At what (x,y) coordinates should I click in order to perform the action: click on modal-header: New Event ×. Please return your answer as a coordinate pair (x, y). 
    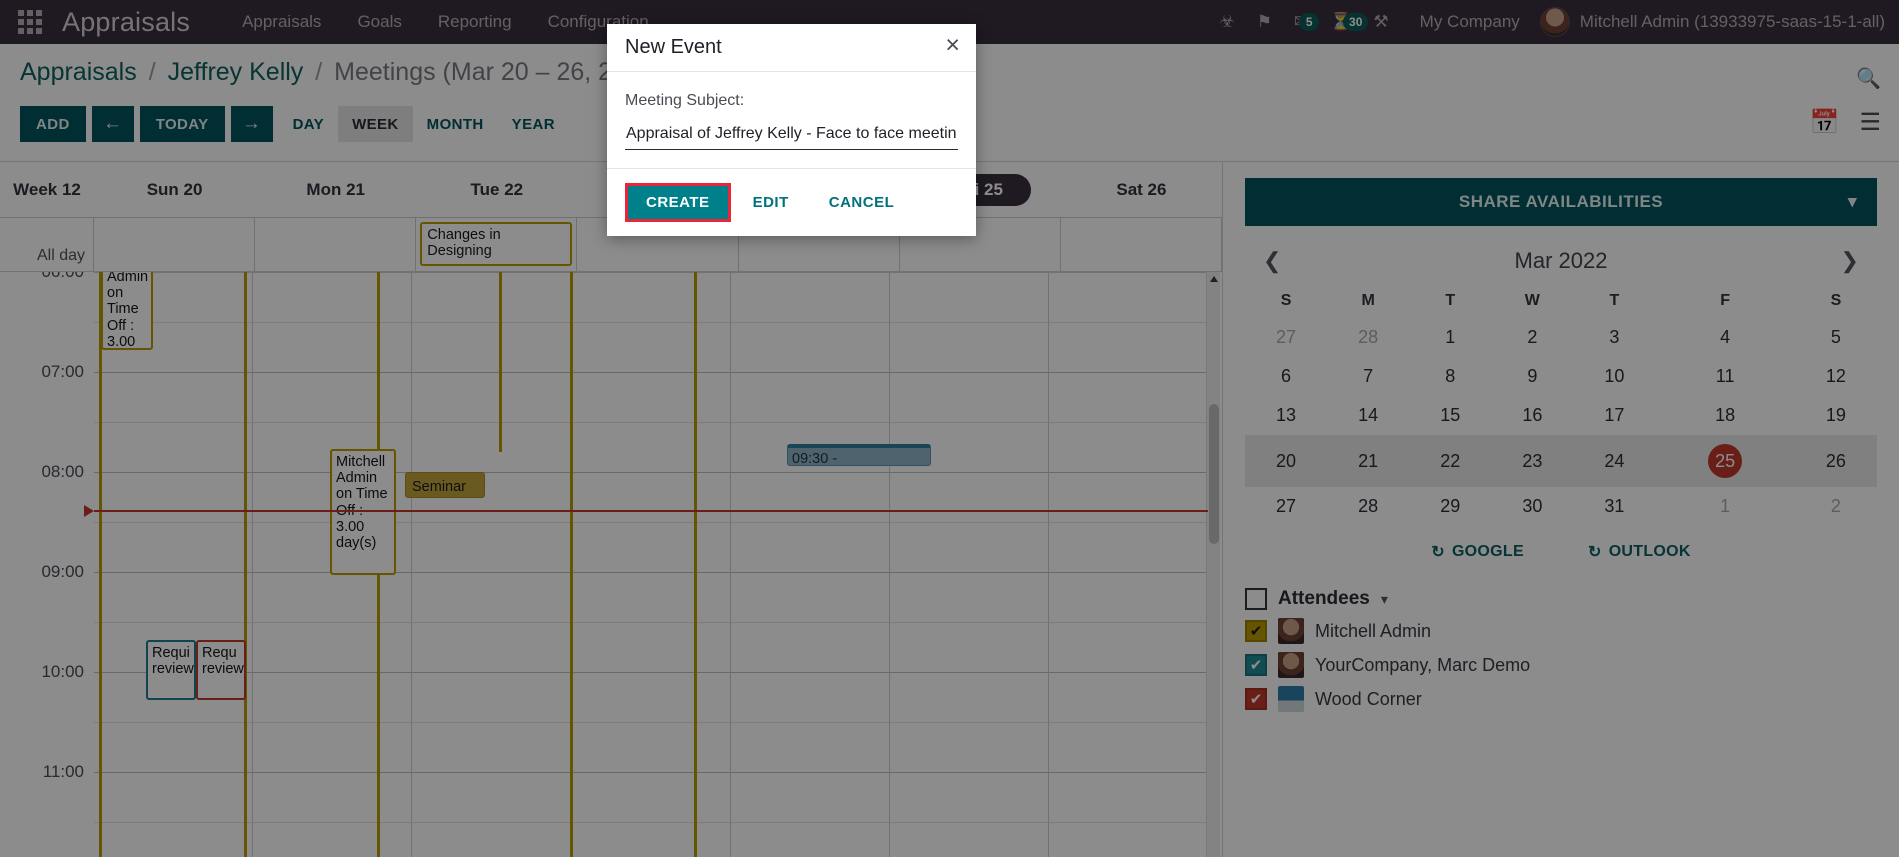
    Looking at the image, I should click on (791, 48).